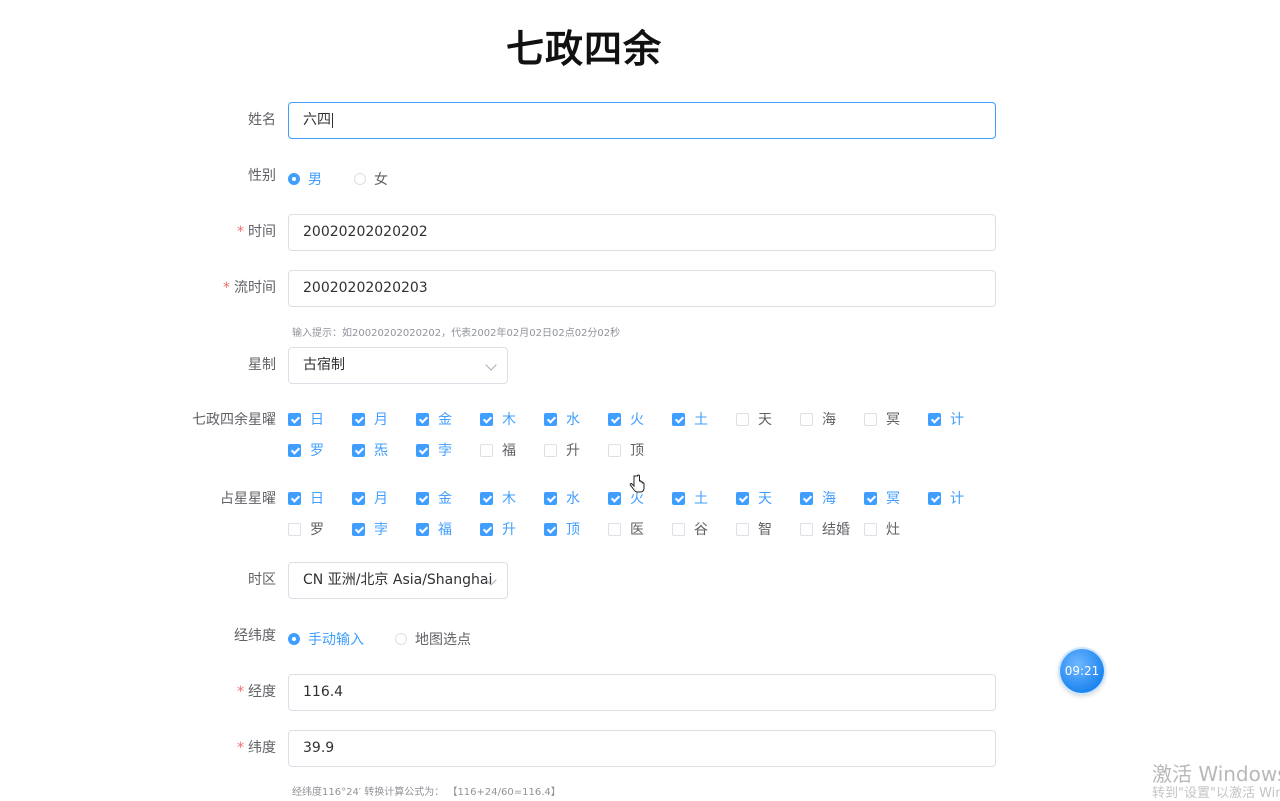 The image size is (1280, 801). Describe the element at coordinates (1216, 793) in the screenshot. I see `activation-watermark-subtitle: 转到"设置"以激活 Windows。` at that location.